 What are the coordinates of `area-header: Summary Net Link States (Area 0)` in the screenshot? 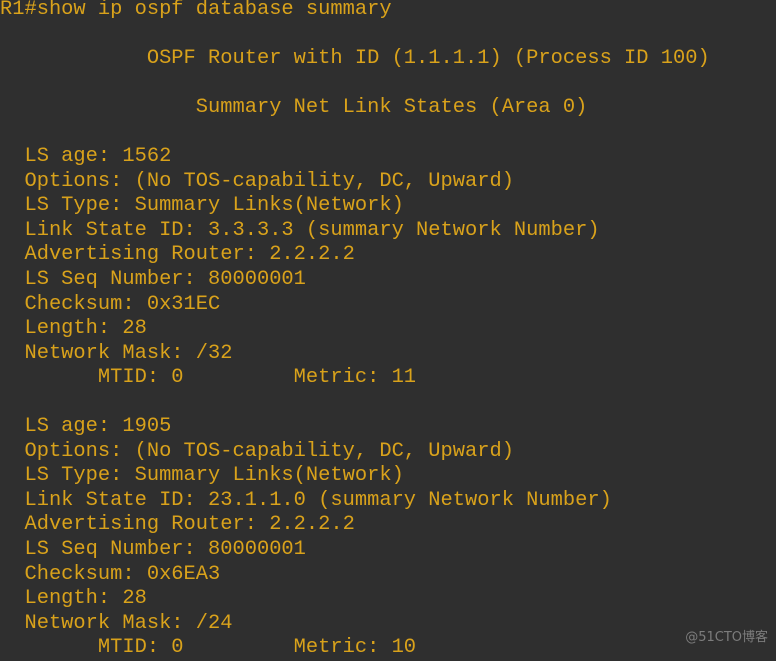 It's located at (294, 107).